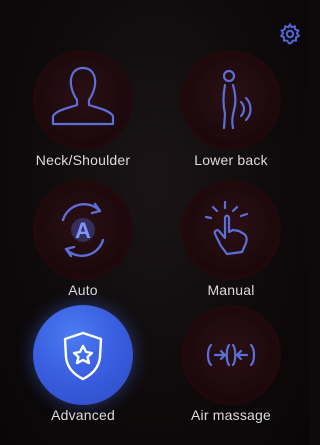 The width and height of the screenshot is (320, 445). I want to click on mode-label: Advanced, so click(83, 415).